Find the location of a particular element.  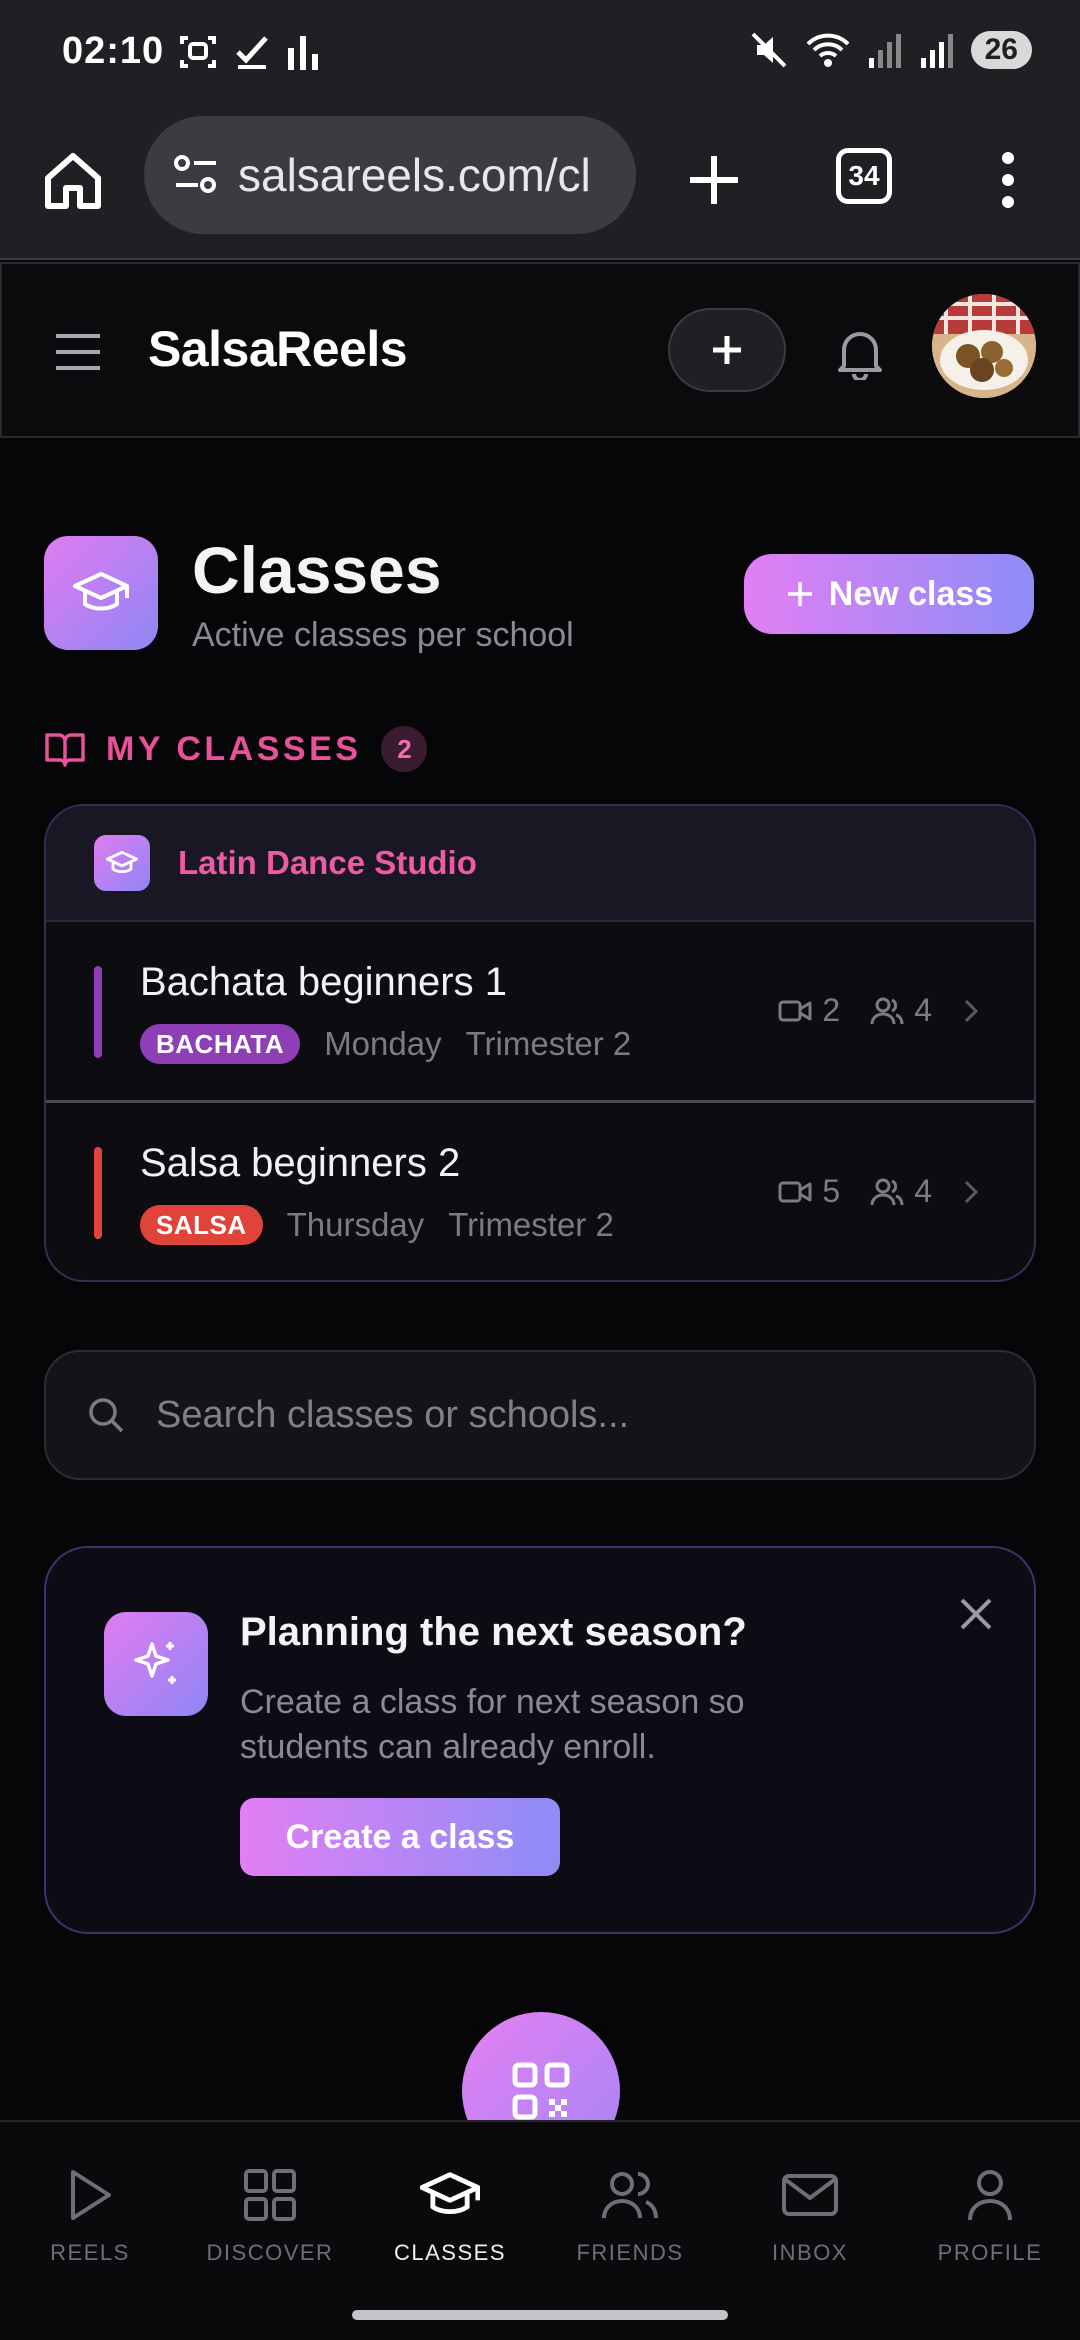

app-header: SalsaReels is located at coordinates (540, 350).